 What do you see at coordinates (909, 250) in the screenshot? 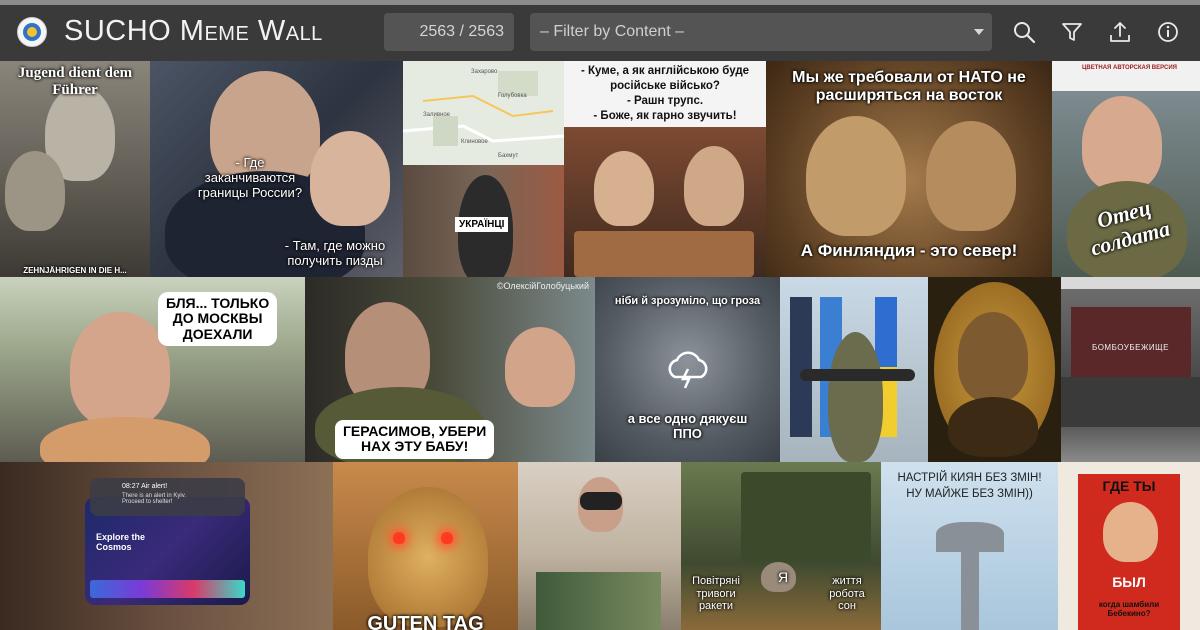
I see `meme-bottom-caption: А Финляндия - это север!` at bounding box center [909, 250].